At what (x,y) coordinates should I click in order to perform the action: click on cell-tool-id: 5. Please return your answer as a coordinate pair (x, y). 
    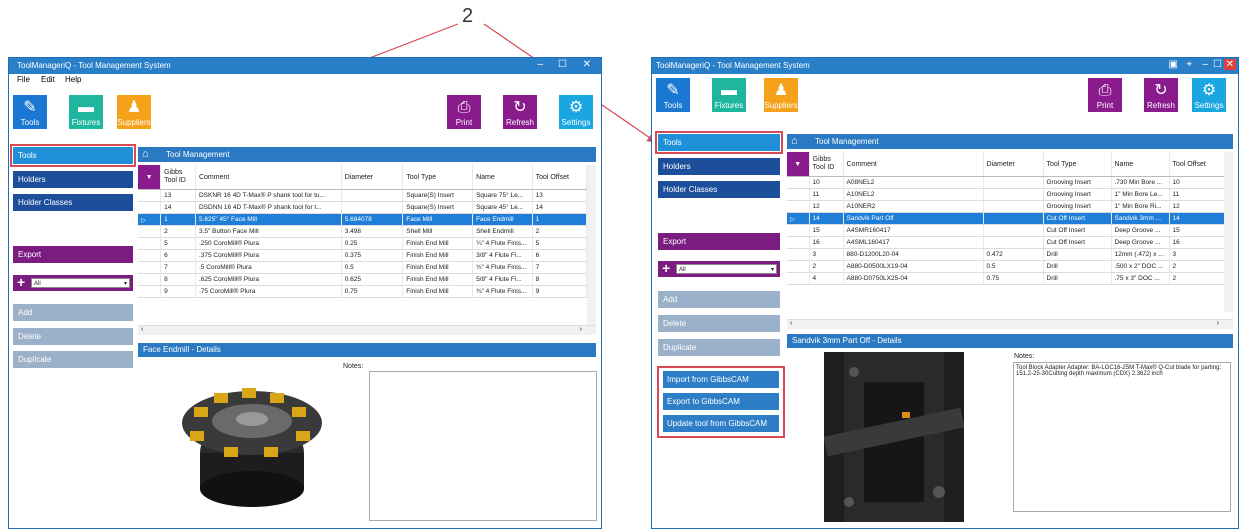
    Looking at the image, I should click on (178, 243).